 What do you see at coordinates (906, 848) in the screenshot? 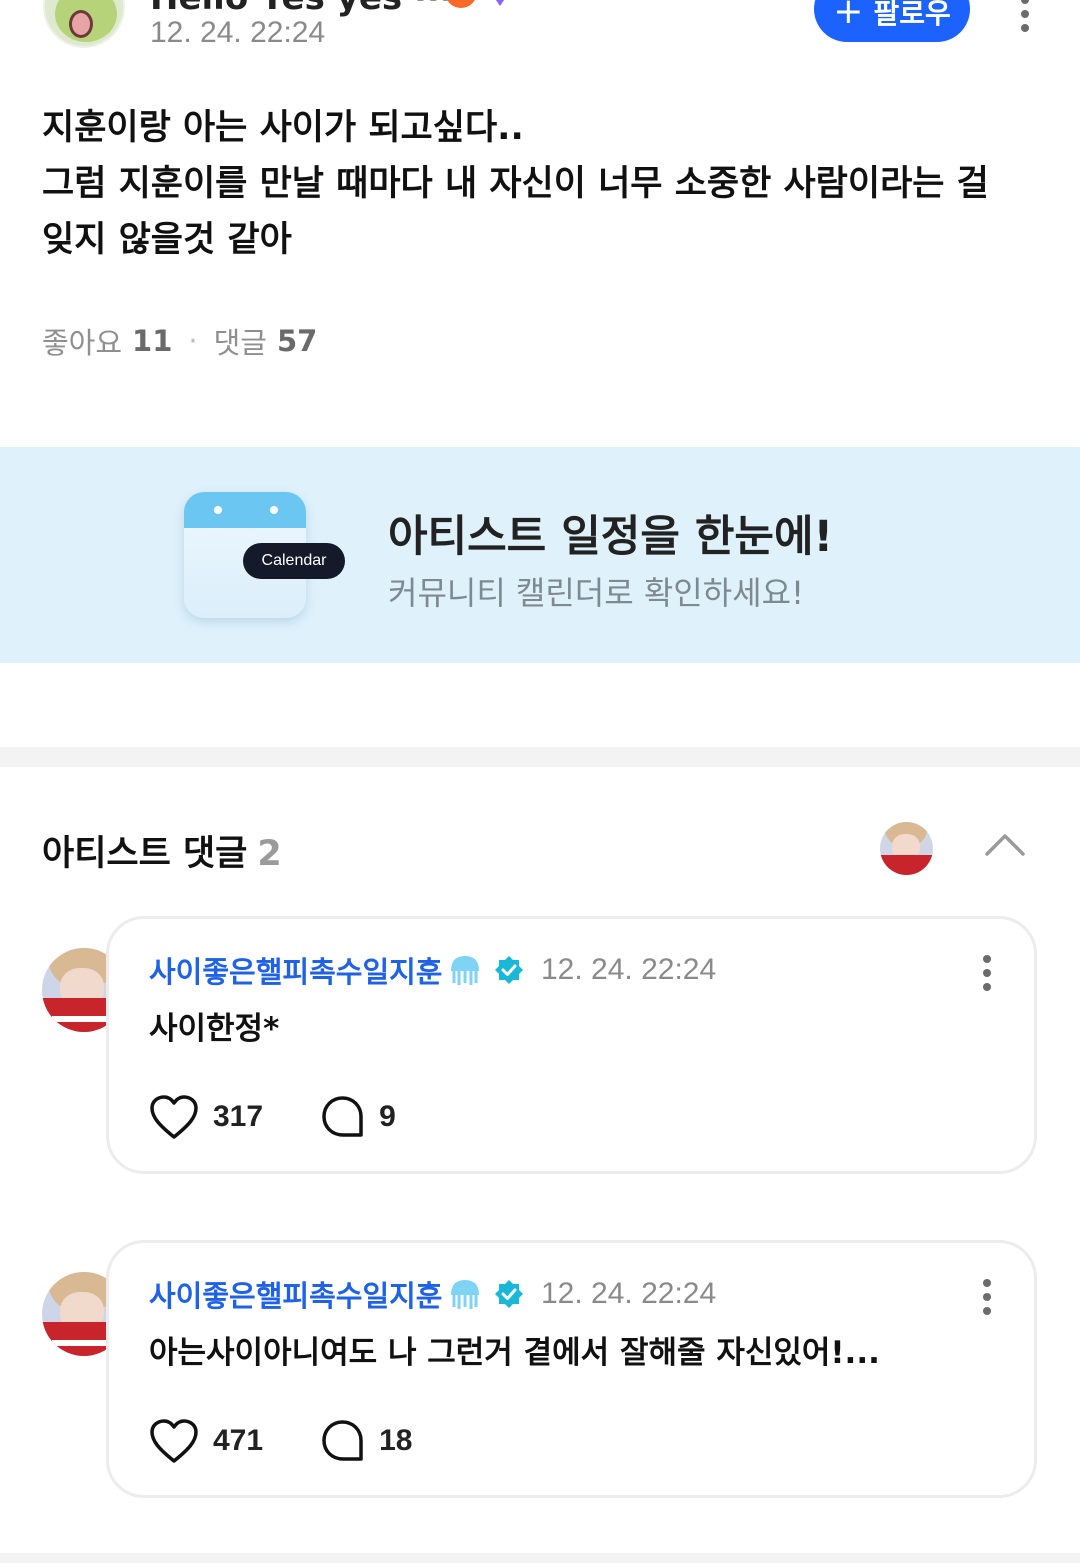
I see `artist-avatar-small` at bounding box center [906, 848].